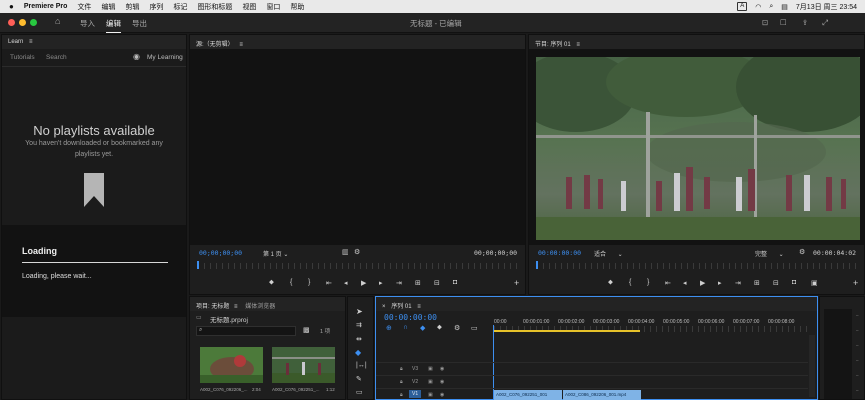  What do you see at coordinates (132, 7) in the screenshot?
I see `menu-clip: 剪辑` at bounding box center [132, 7].